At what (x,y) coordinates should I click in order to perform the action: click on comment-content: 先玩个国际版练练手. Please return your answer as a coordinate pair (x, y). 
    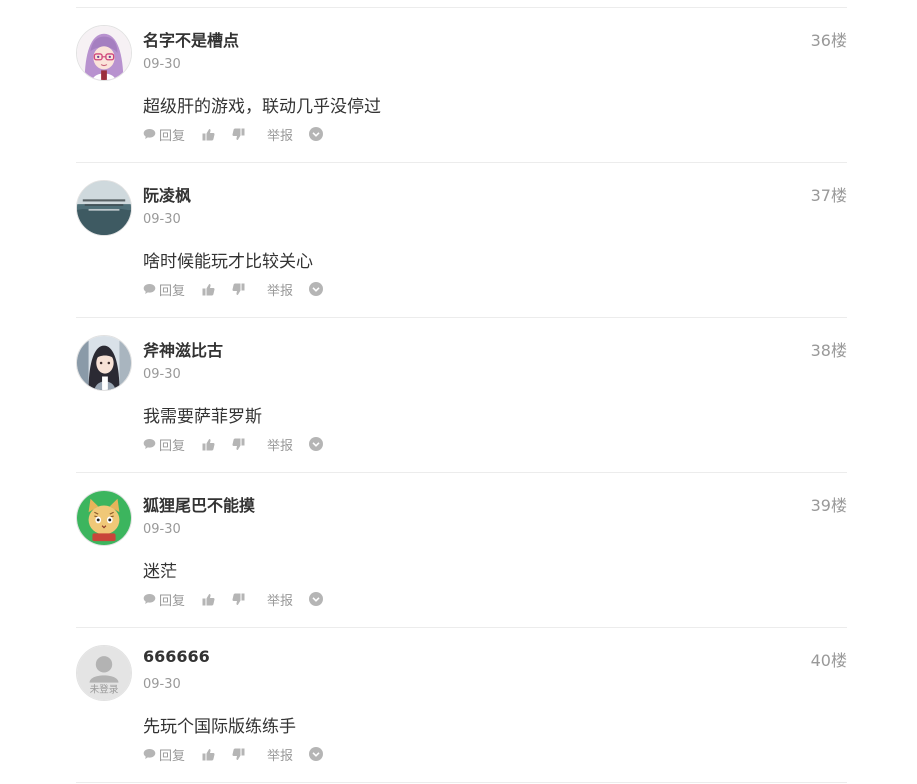
    Looking at the image, I should click on (219, 727).